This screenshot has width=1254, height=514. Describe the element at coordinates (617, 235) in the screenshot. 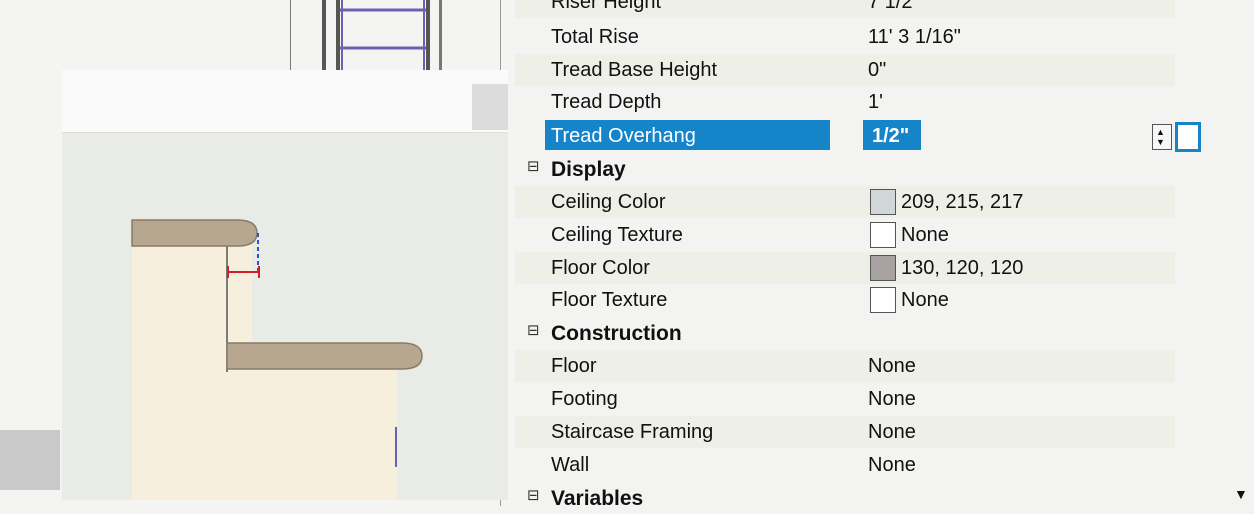

I see `property-label: Ceiling Texture` at that location.